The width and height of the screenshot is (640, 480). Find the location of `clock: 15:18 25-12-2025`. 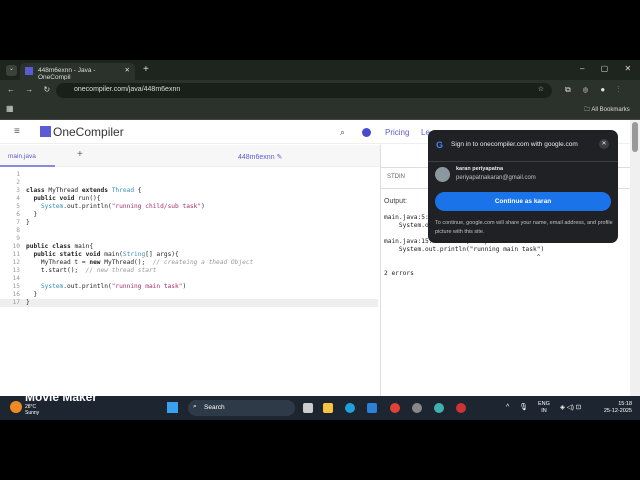

clock: 15:18 25-12-2025 is located at coordinates (615, 408).